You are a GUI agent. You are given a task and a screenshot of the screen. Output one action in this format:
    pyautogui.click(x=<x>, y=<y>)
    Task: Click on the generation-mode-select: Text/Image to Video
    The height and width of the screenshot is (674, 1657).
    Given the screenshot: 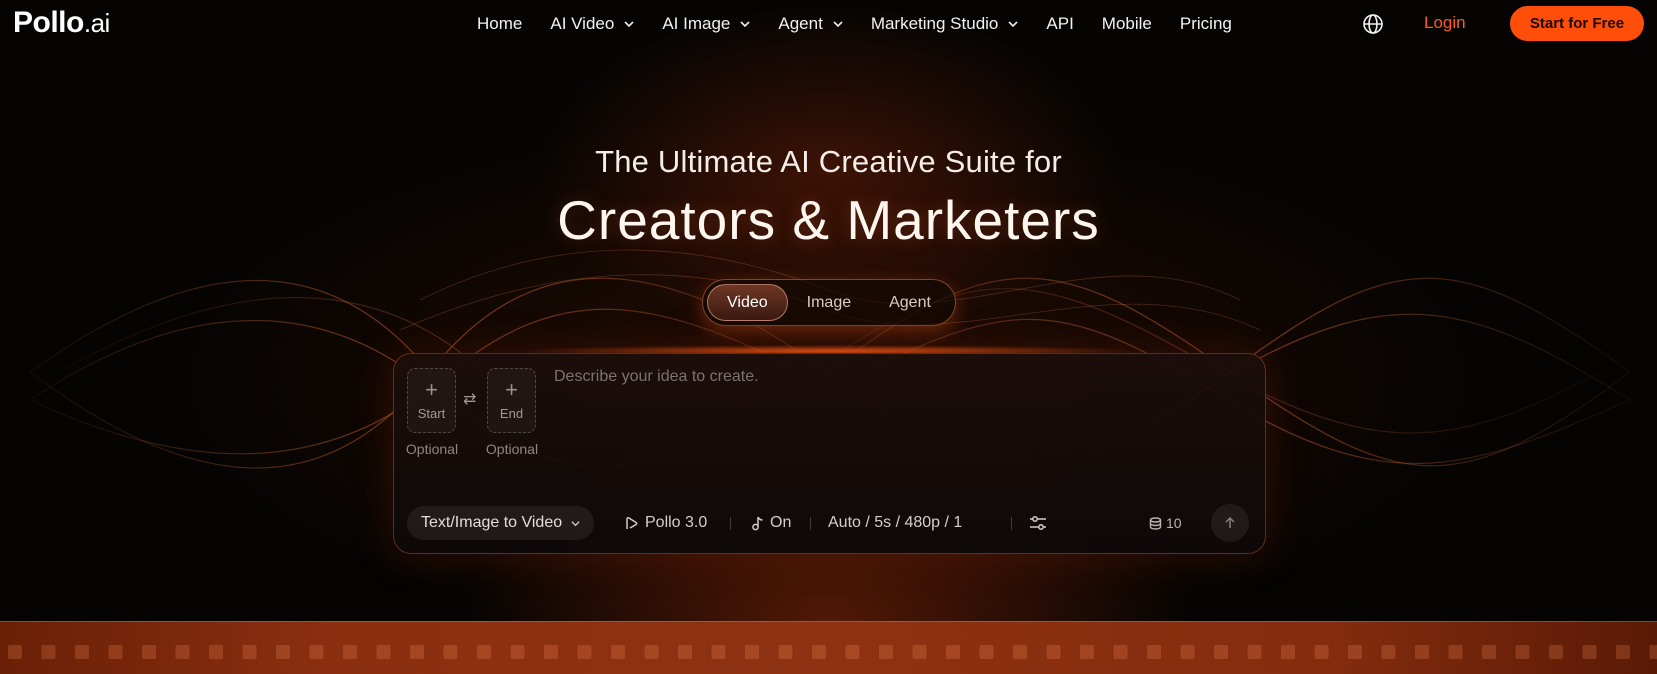 What is the action you would take?
    pyautogui.click(x=501, y=523)
    